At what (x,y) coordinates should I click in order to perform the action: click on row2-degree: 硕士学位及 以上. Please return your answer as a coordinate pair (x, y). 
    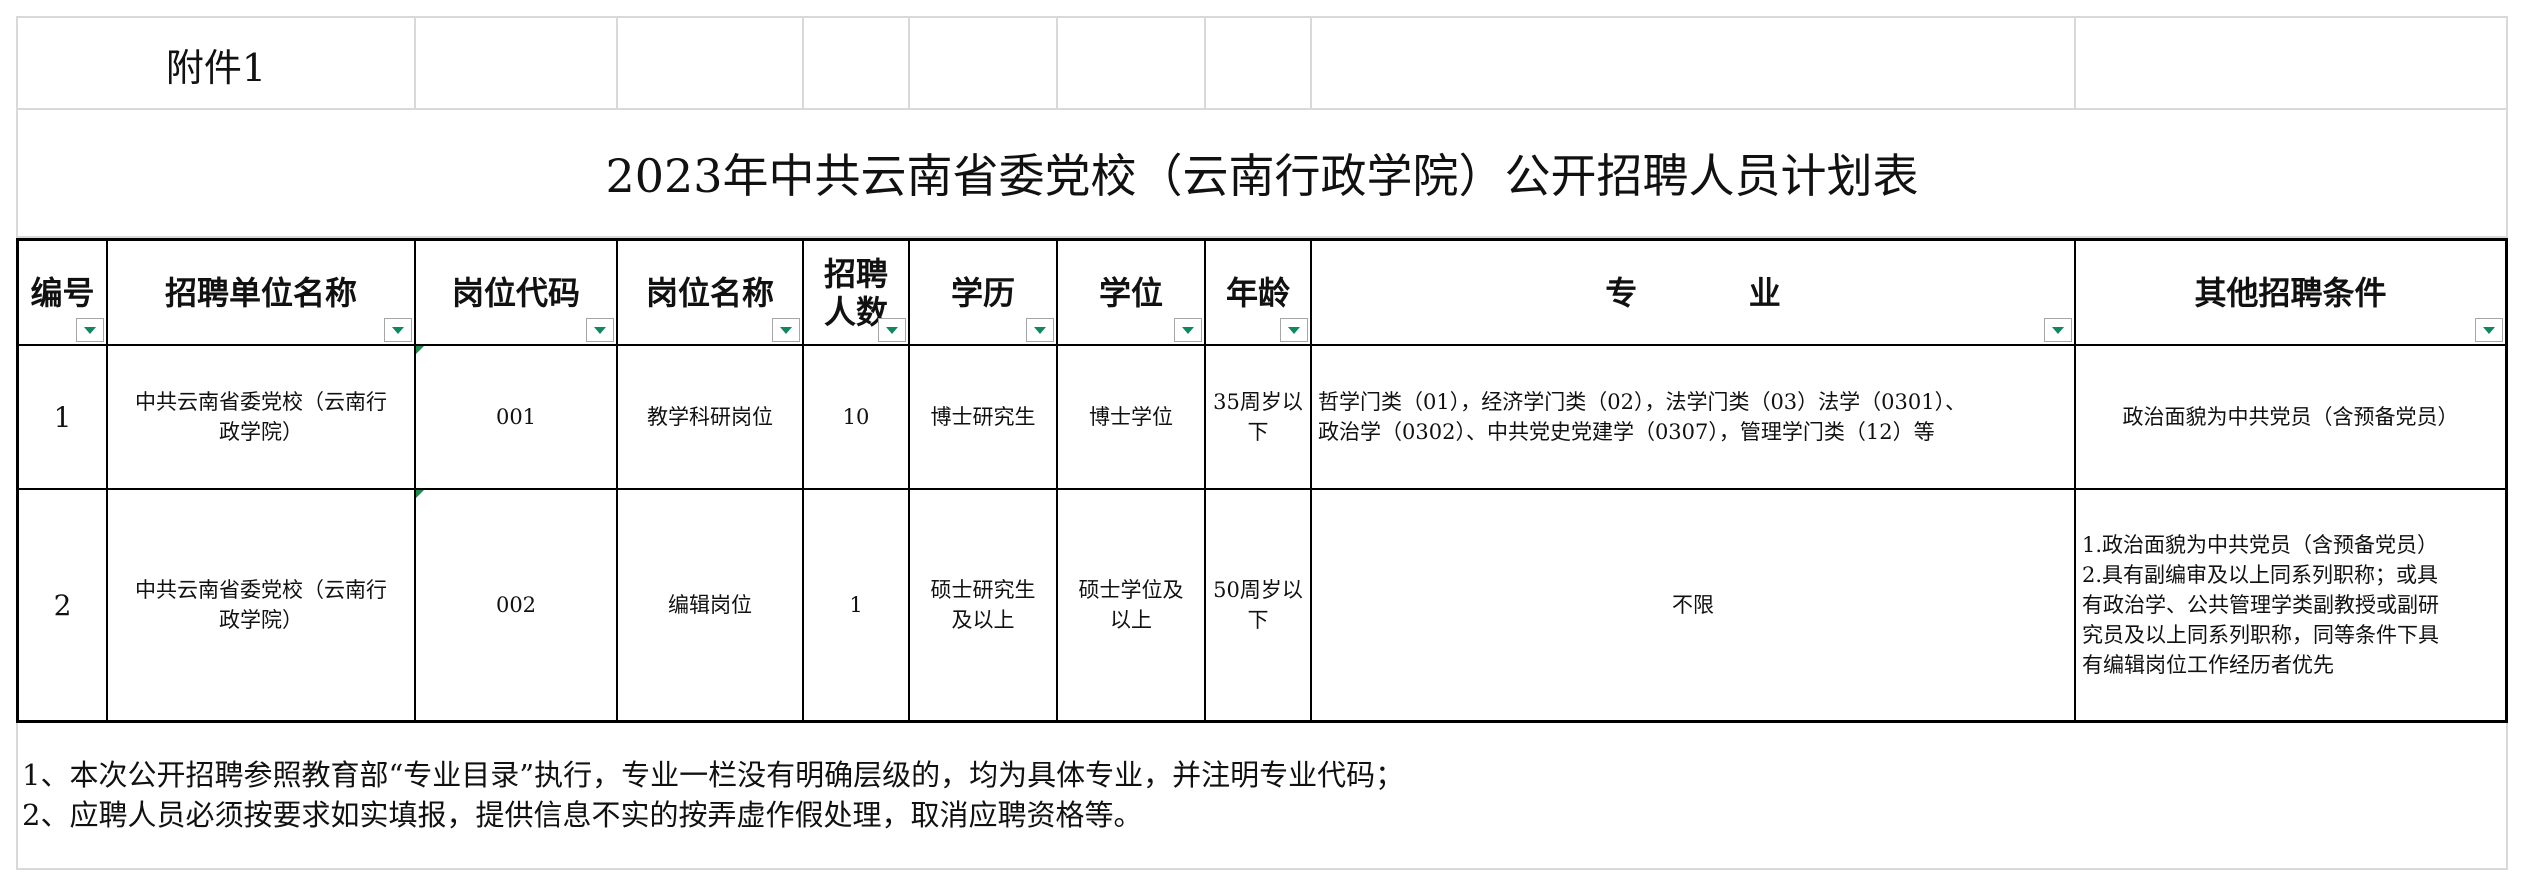
    Looking at the image, I should click on (1131, 605).